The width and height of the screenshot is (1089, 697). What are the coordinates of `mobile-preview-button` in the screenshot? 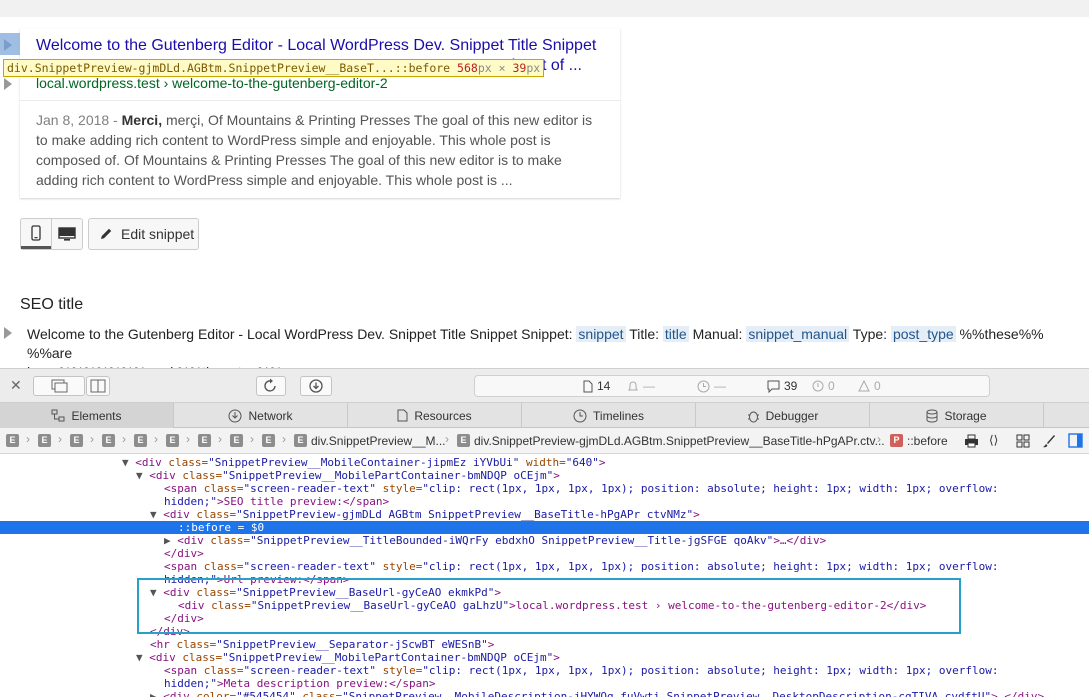 It's located at (36, 234).